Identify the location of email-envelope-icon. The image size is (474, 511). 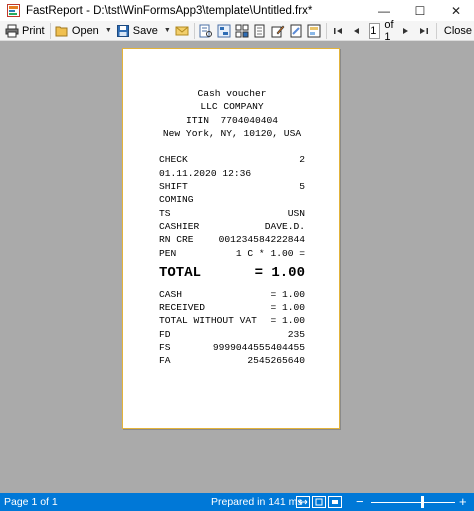
(182, 30).